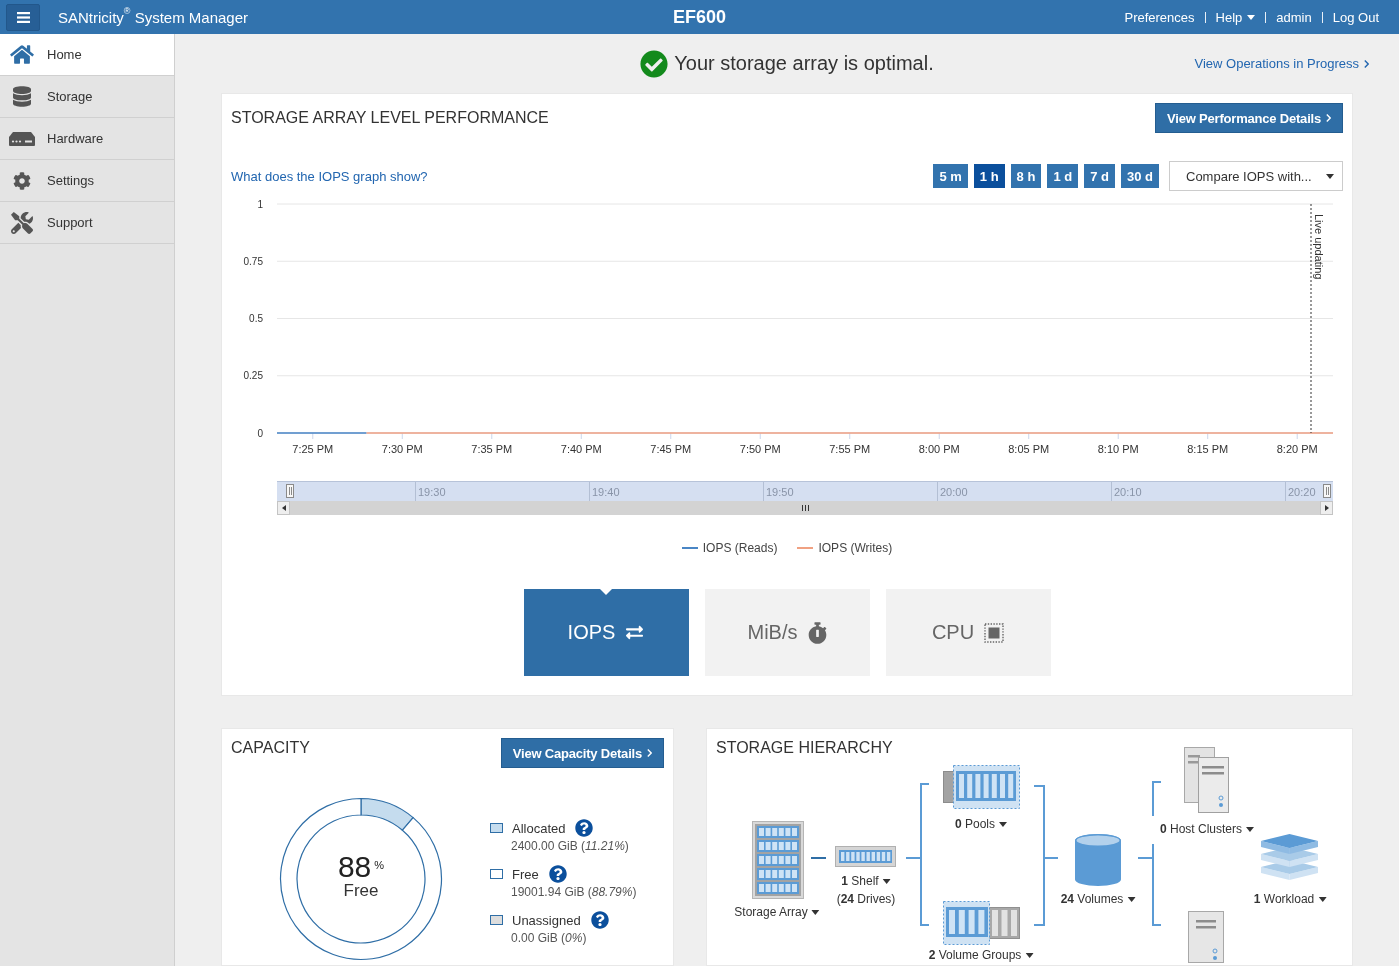 This screenshot has height=966, width=1399. I want to click on pool-icon, so click(981, 787).